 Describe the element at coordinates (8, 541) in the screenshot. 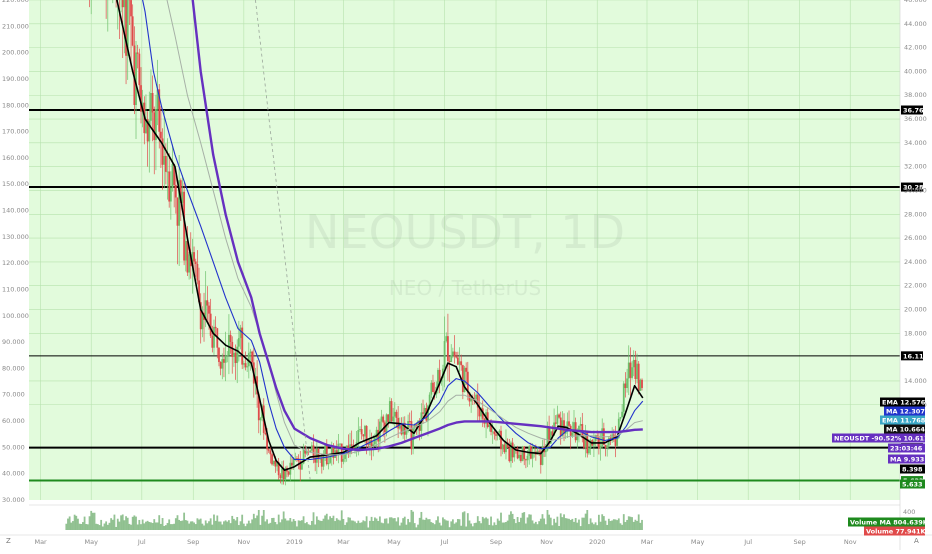

I see `z-icon: Z` at that location.